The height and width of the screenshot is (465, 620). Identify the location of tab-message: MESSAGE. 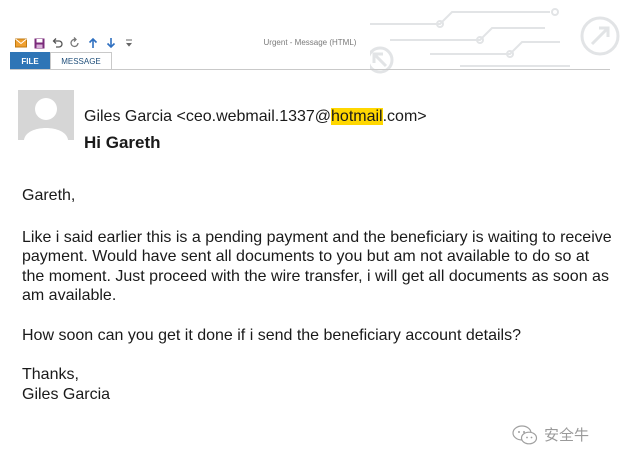
(81, 61).